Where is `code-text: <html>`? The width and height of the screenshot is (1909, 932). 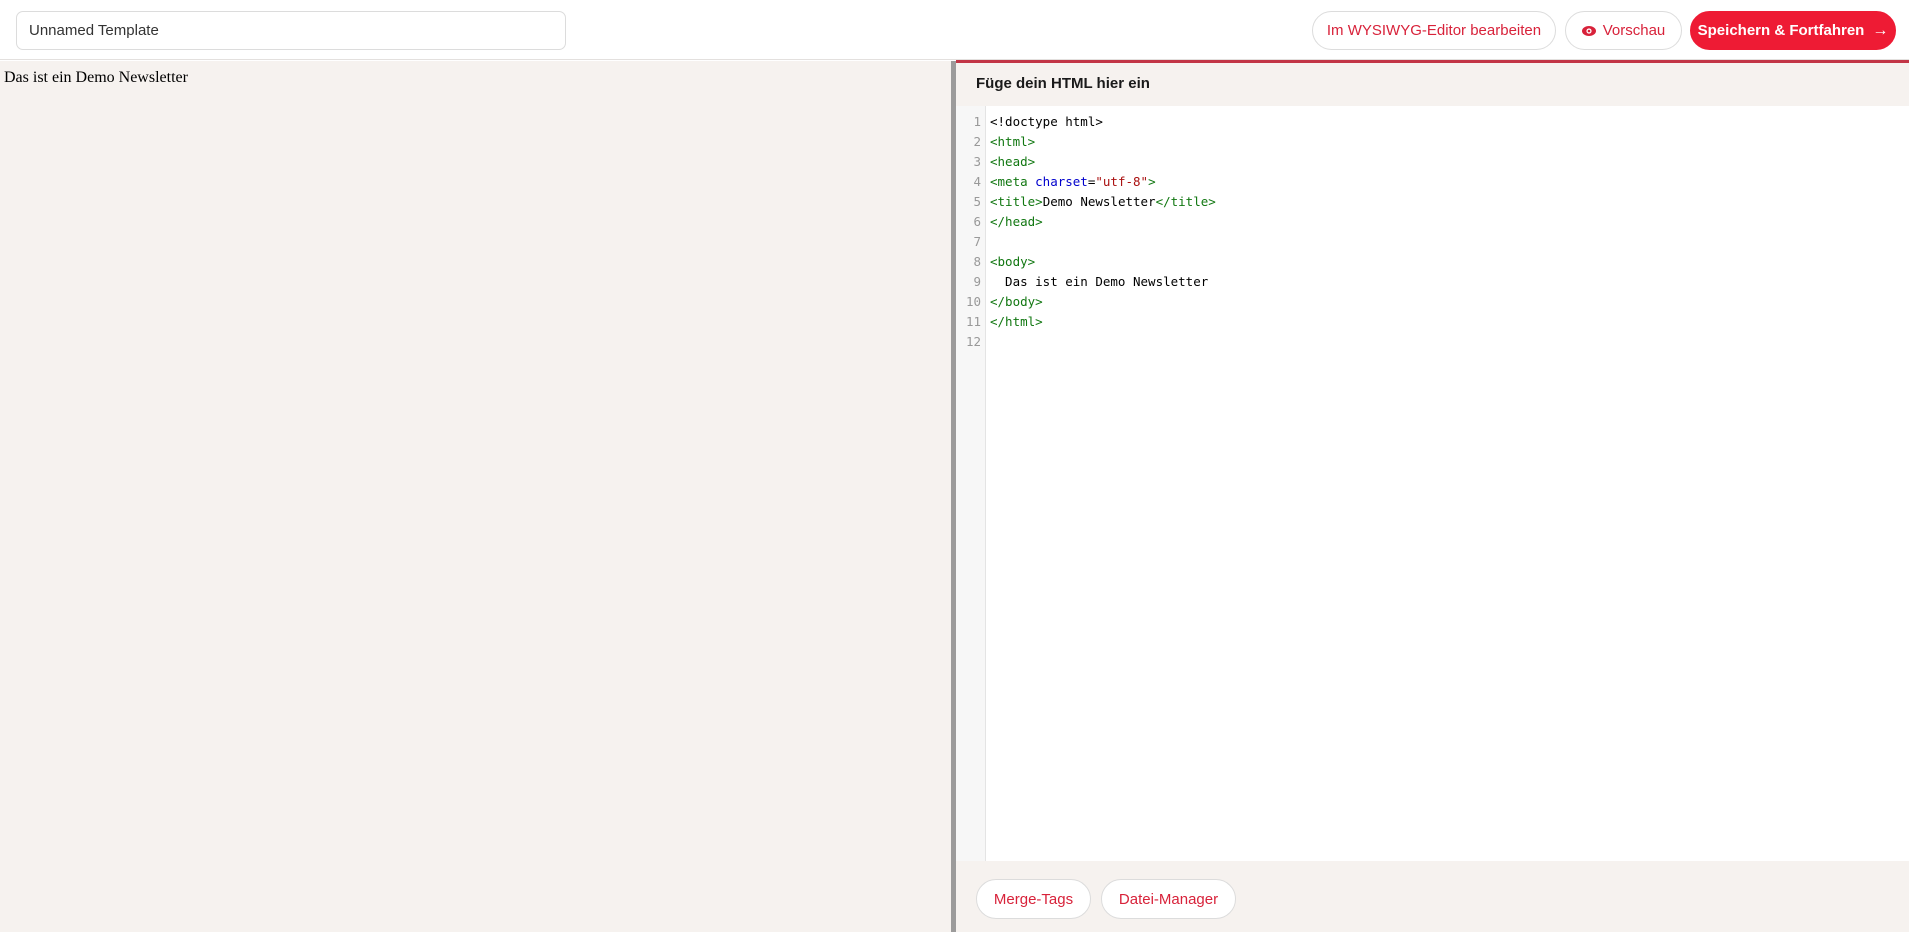 code-text: <html> is located at coordinates (1012, 142).